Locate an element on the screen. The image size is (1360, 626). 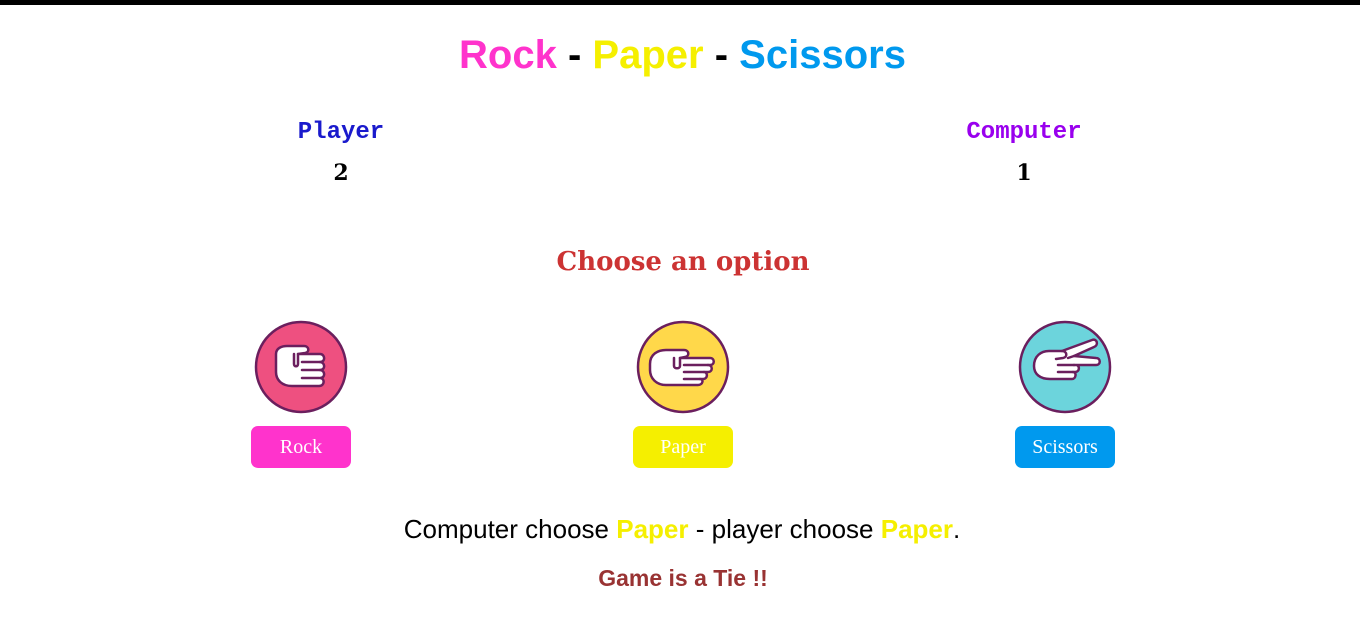
title-word-paper: Paper is located at coordinates (648, 55).